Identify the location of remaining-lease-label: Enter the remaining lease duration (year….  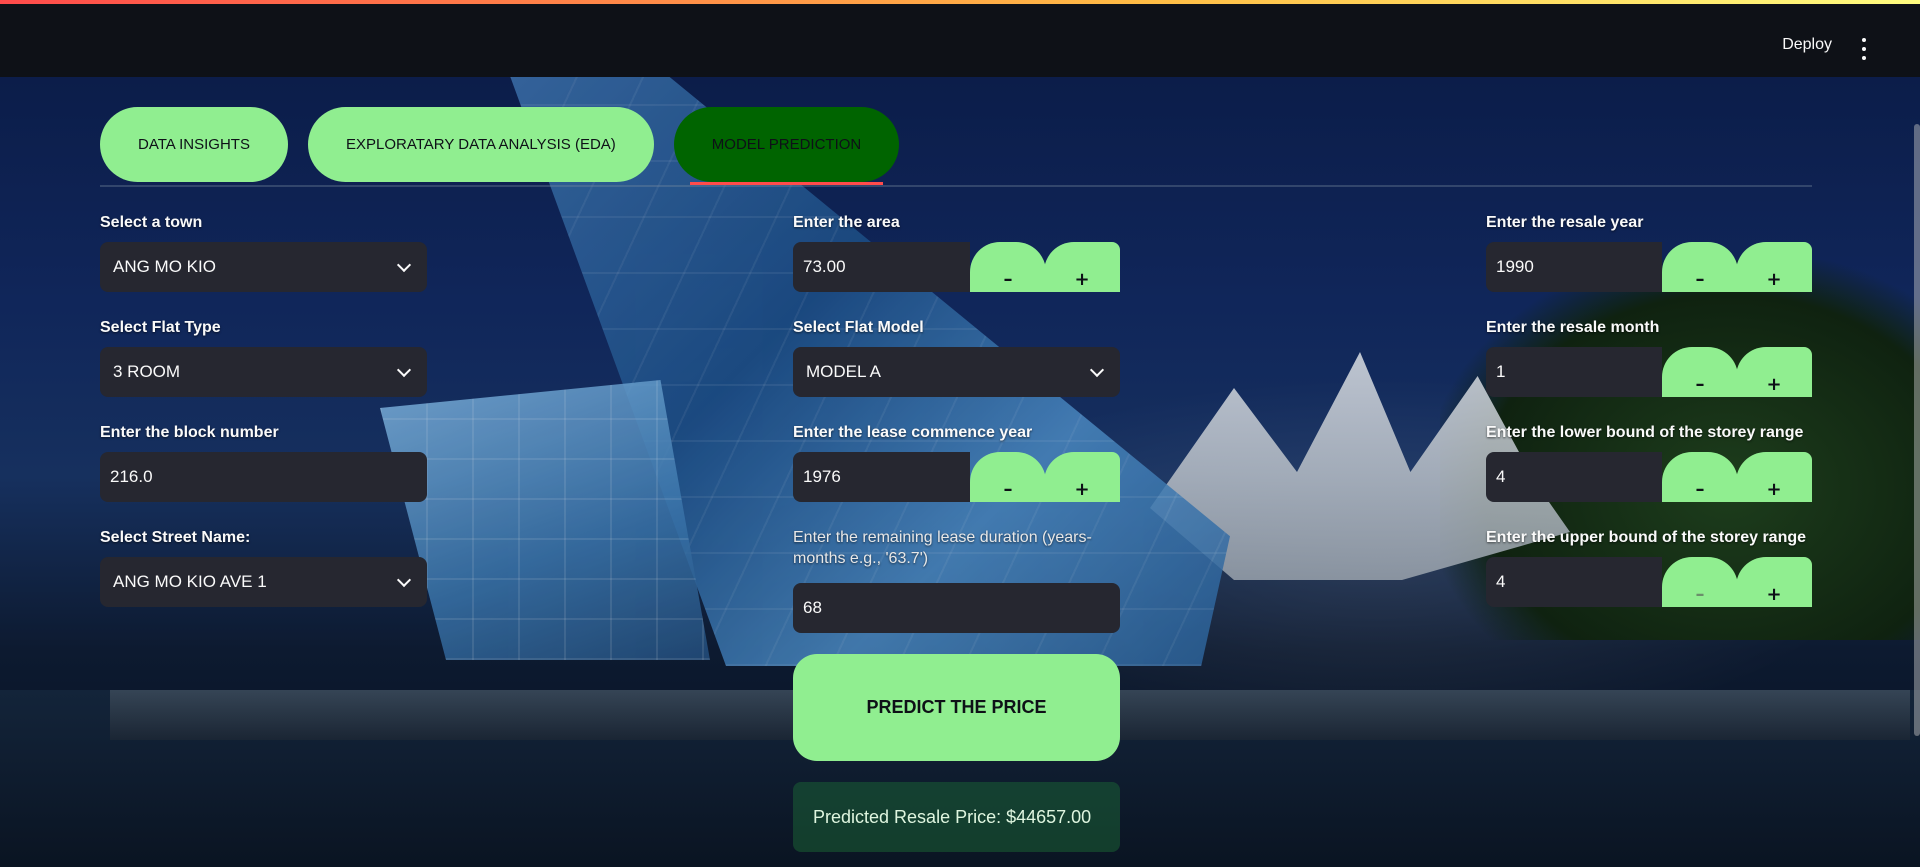
(942, 548).